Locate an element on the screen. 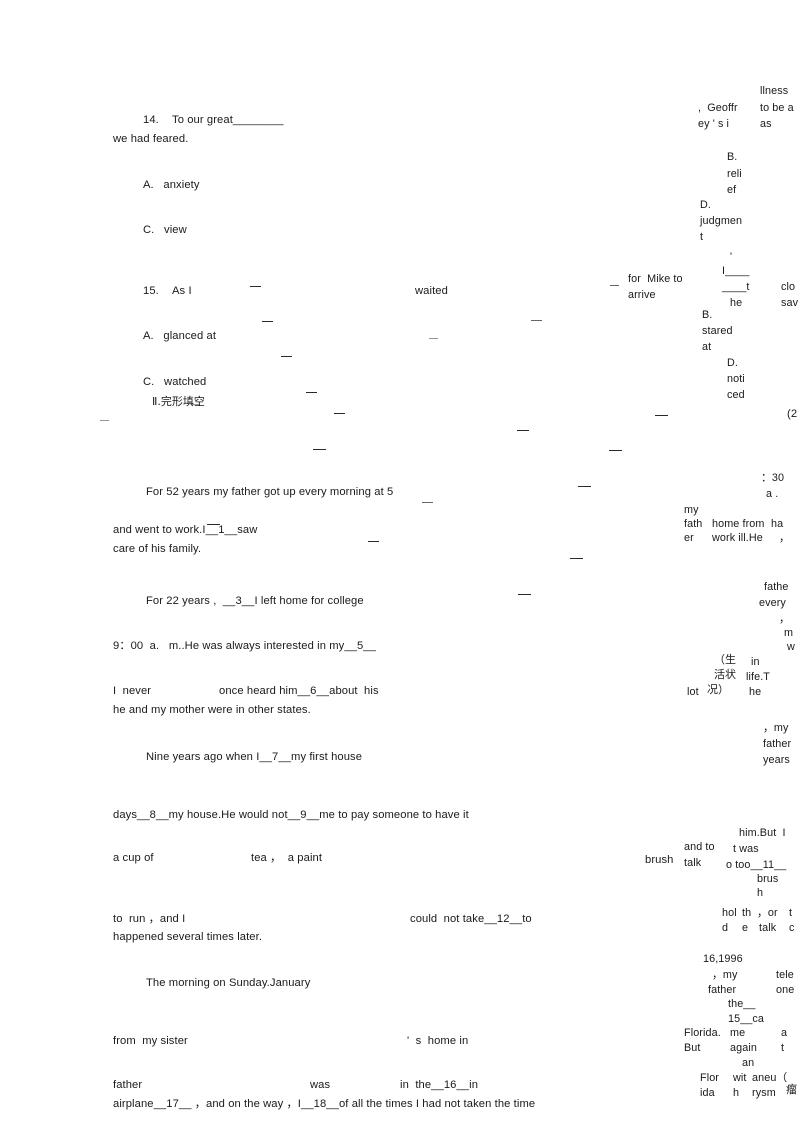 The width and height of the screenshot is (800, 1133). fragment-t-3: t is located at coordinates (783, 1048).